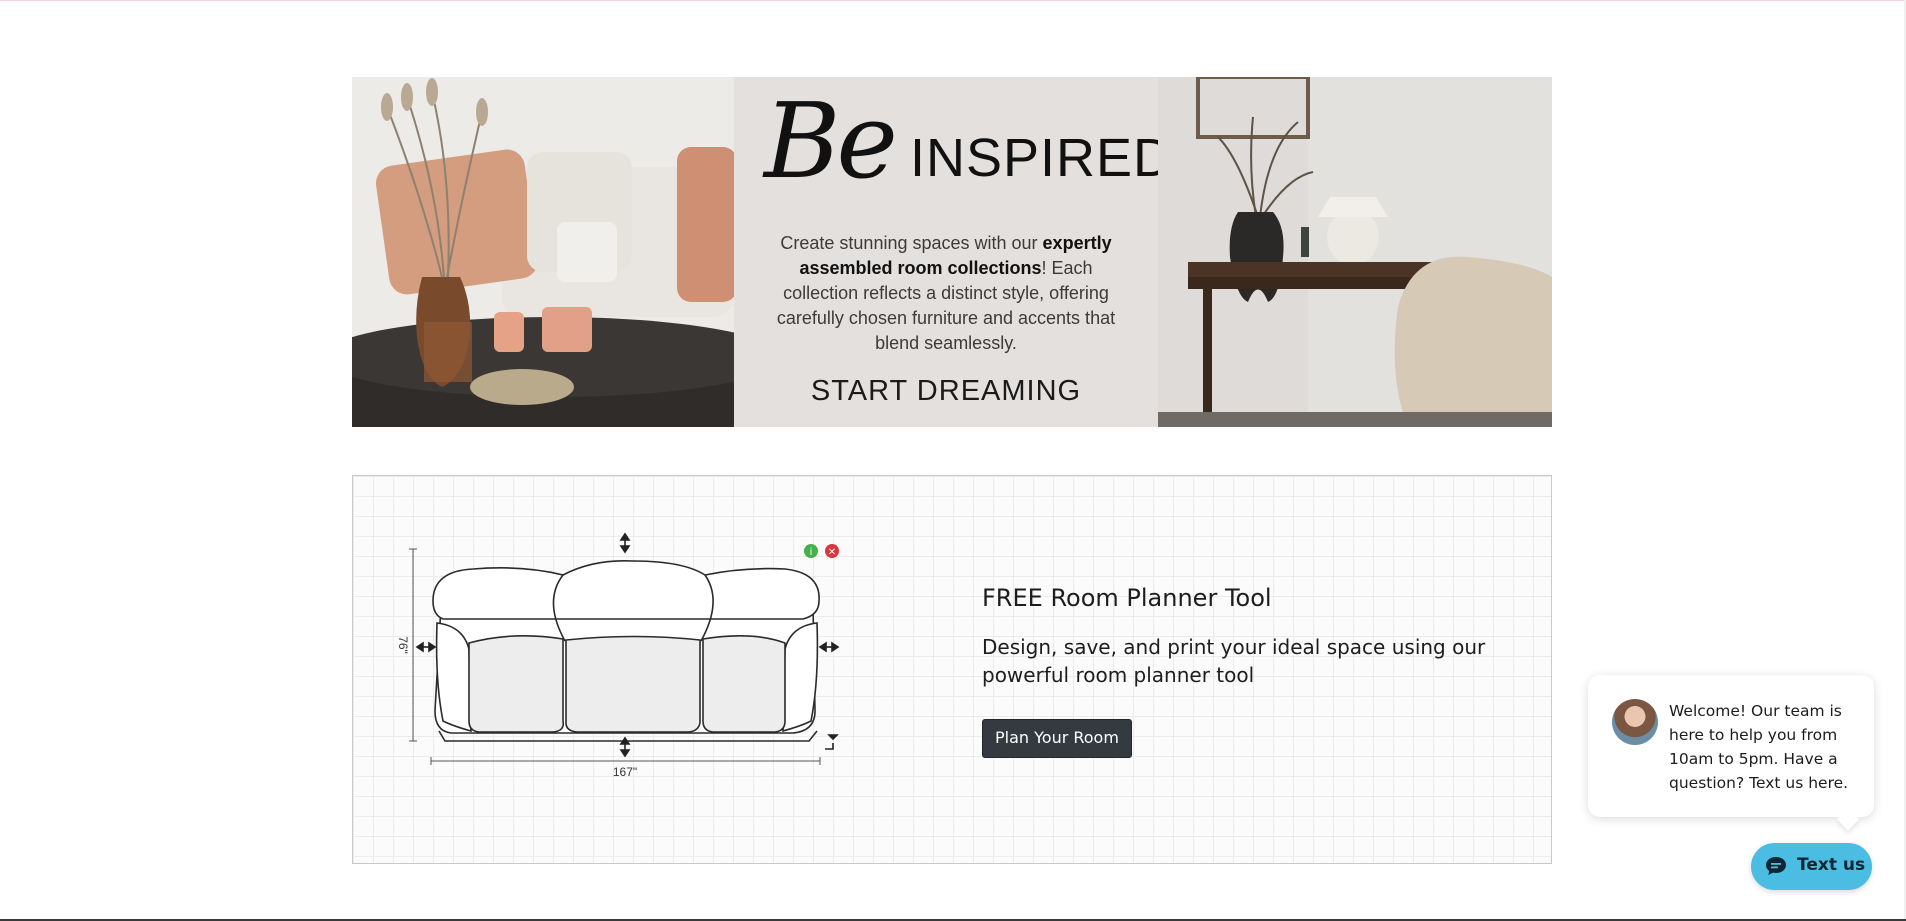  I want to click on living-room-photo, so click(543, 252).